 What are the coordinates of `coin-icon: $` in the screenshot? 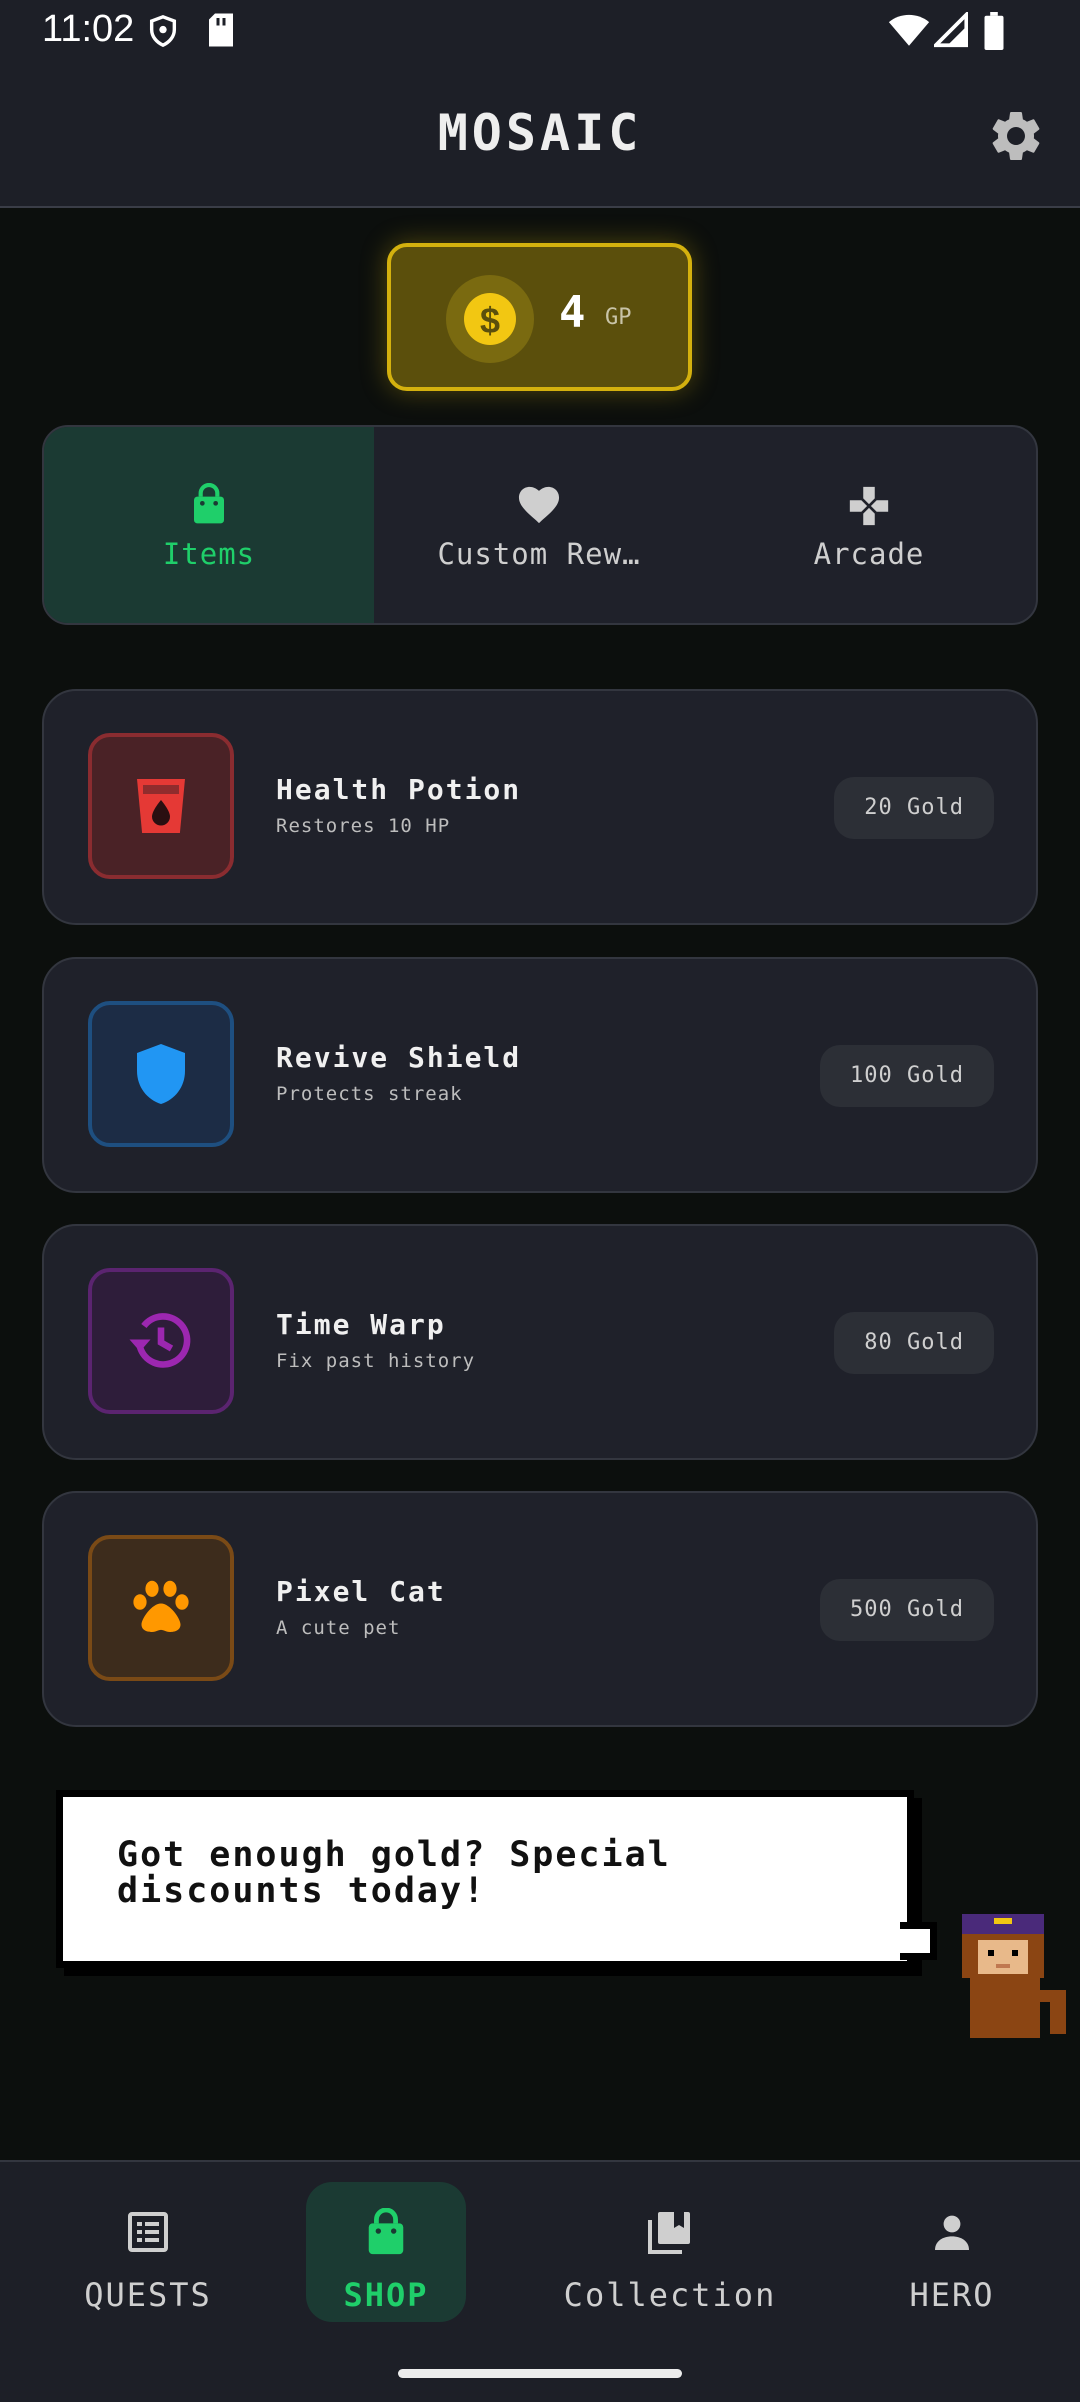 It's located at (490, 319).